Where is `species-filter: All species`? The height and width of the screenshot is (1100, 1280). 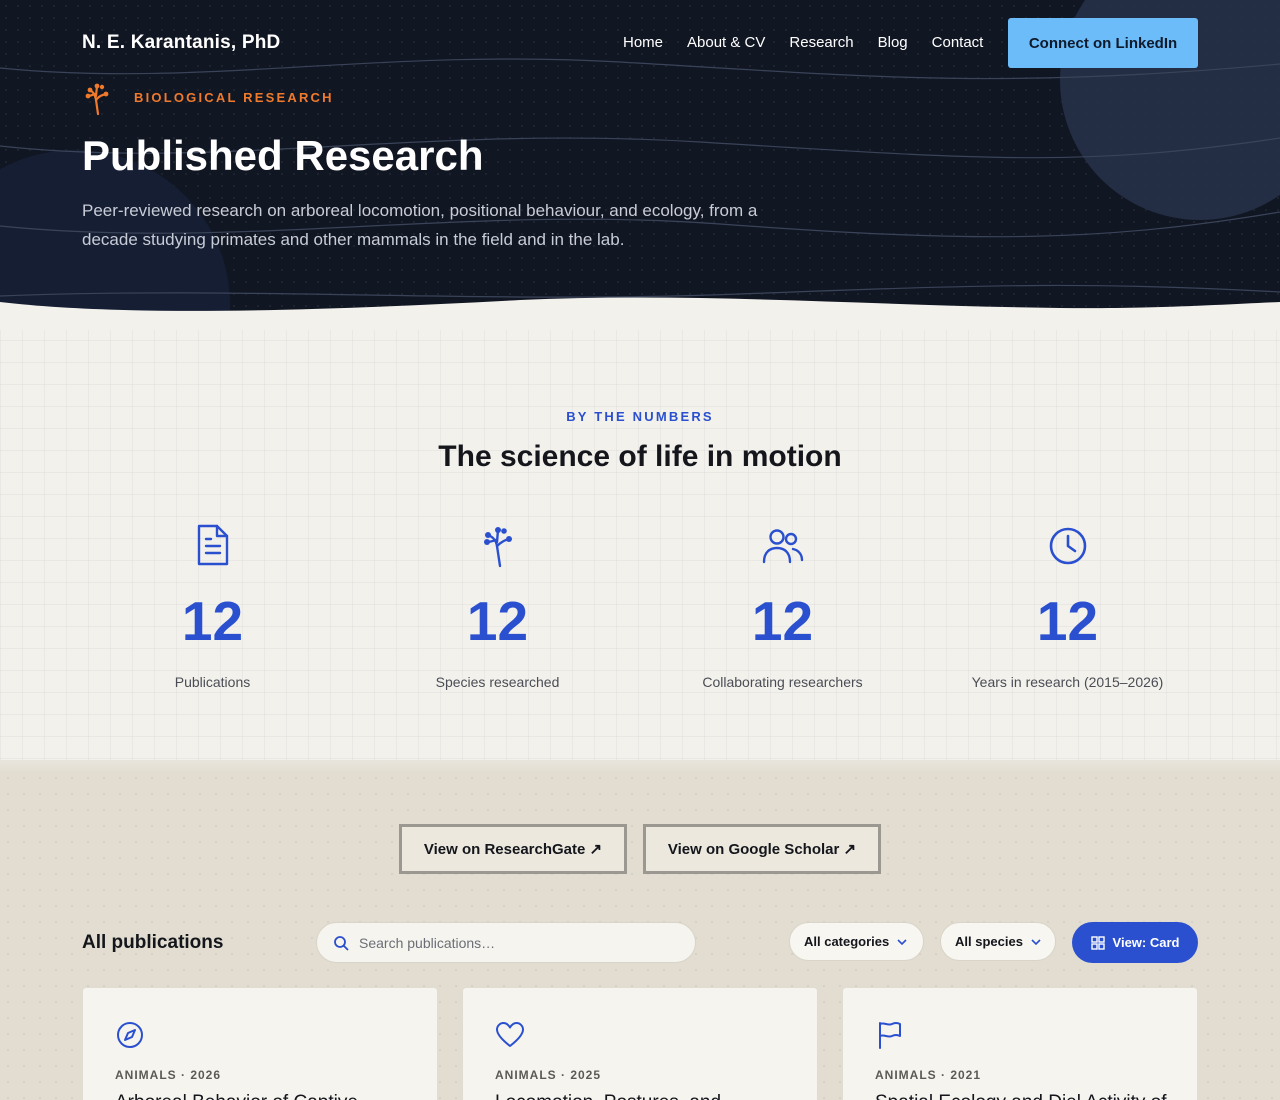 species-filter: All species is located at coordinates (998, 941).